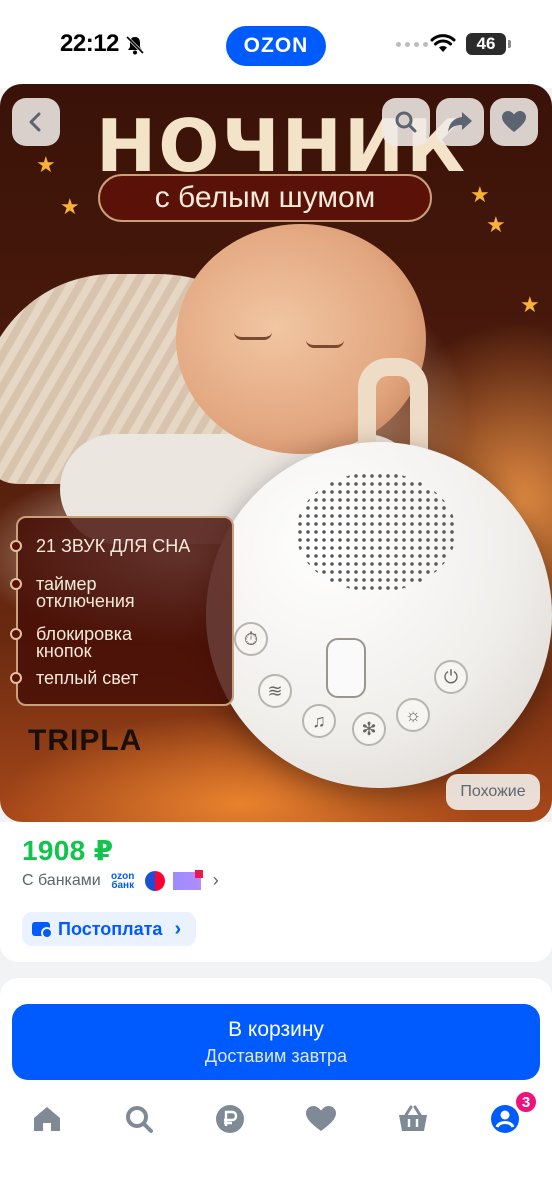  Describe the element at coordinates (74, 678) in the screenshot. I see `feature-item: теплый свет` at that location.